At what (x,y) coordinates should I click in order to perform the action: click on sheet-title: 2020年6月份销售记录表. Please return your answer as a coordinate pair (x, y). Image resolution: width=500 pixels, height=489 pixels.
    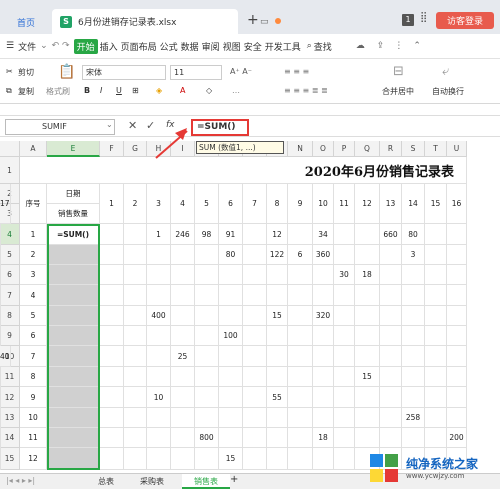
    Looking at the image, I should click on (243, 170).